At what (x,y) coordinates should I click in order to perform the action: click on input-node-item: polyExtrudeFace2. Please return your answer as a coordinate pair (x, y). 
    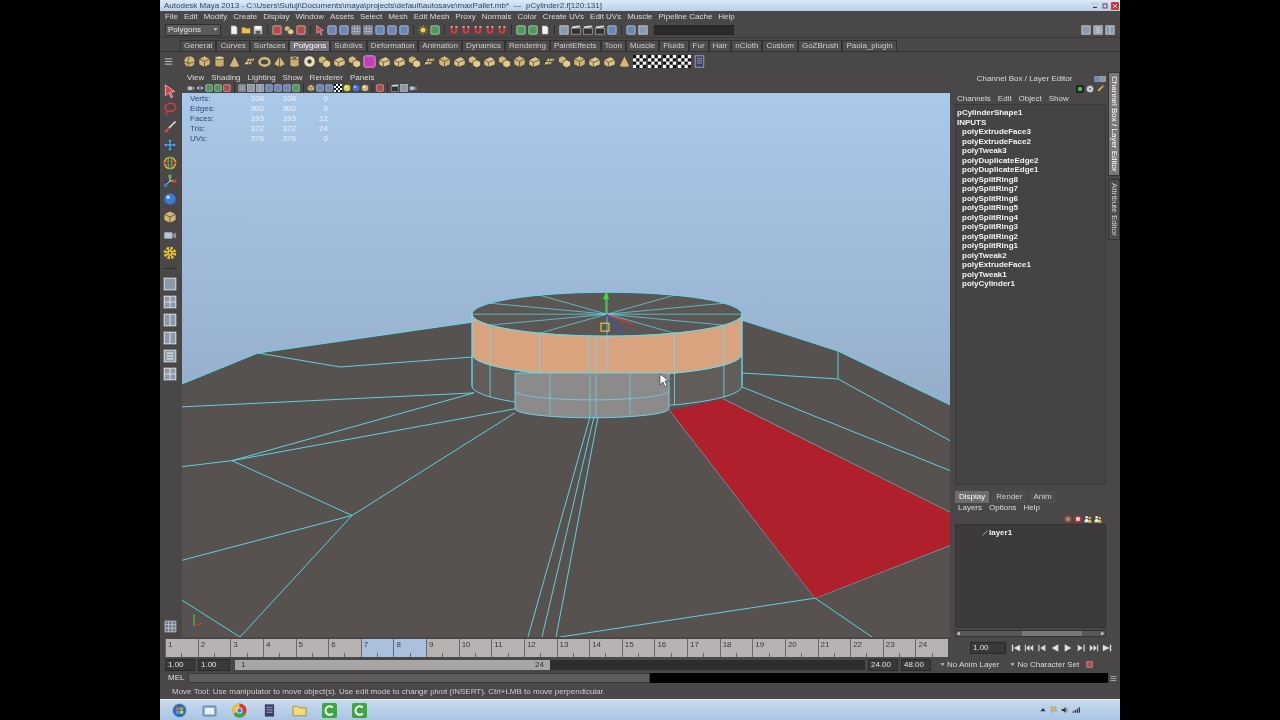
    Looking at the image, I should click on (994, 141).